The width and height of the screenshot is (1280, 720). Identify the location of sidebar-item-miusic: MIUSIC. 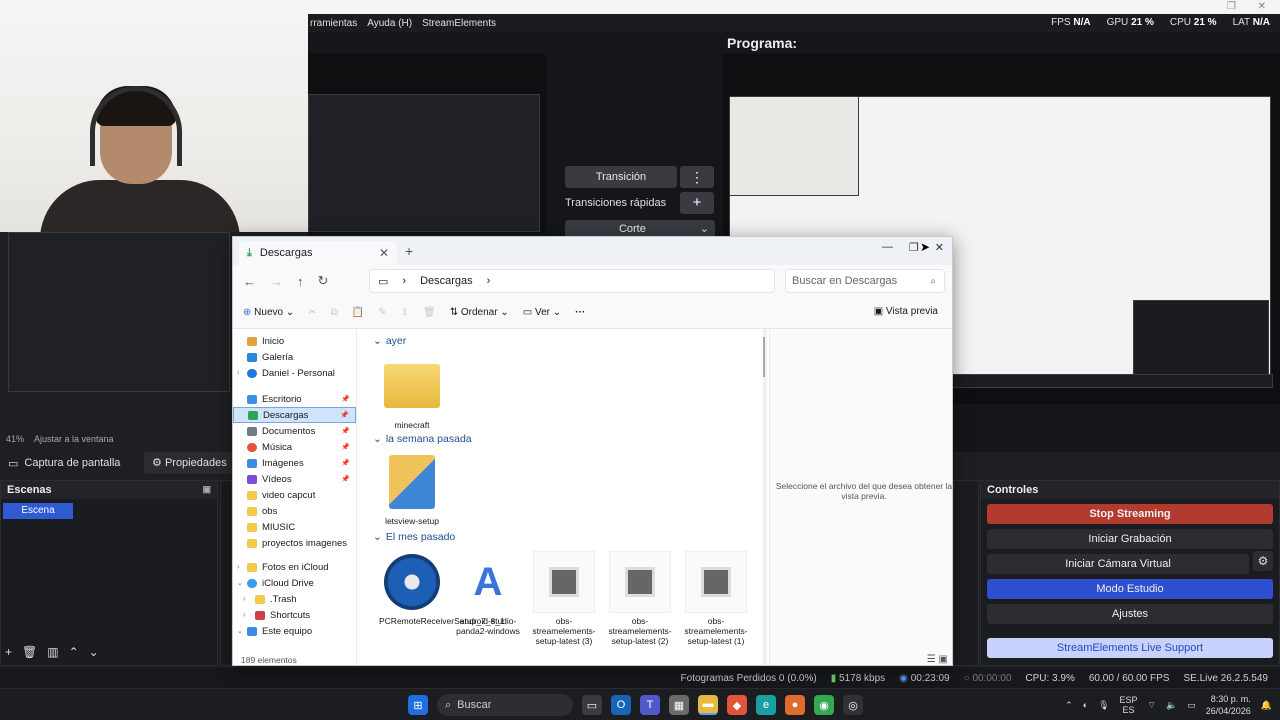
(294, 527).